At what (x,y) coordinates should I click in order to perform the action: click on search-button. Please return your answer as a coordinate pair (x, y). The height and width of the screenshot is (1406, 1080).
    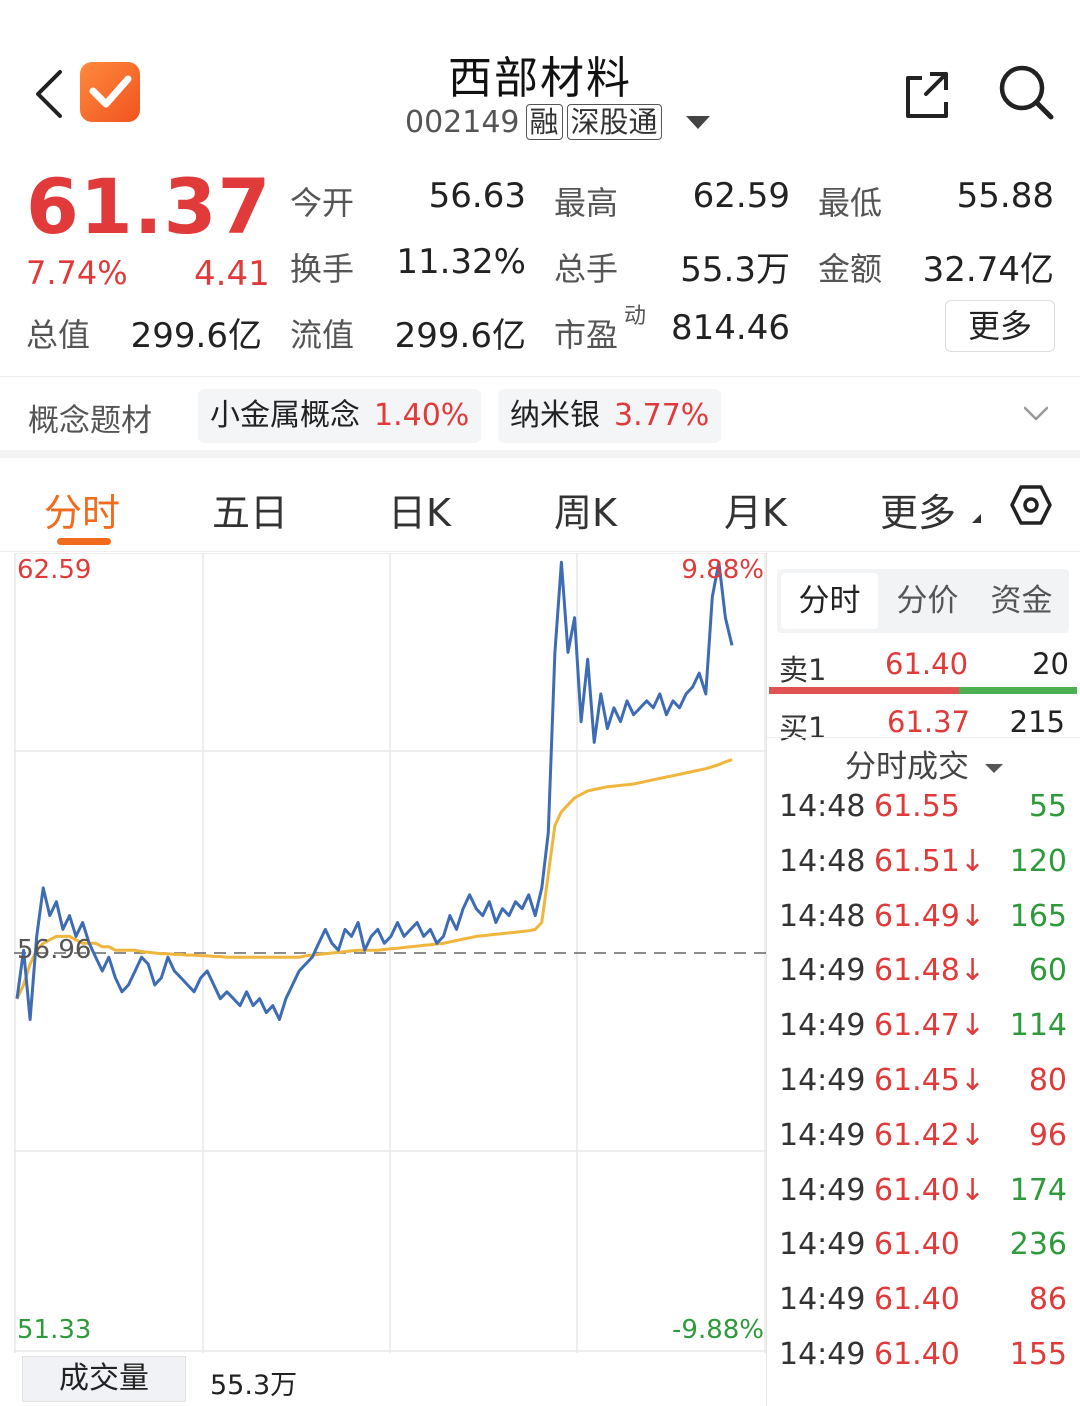
    Looking at the image, I should click on (1026, 92).